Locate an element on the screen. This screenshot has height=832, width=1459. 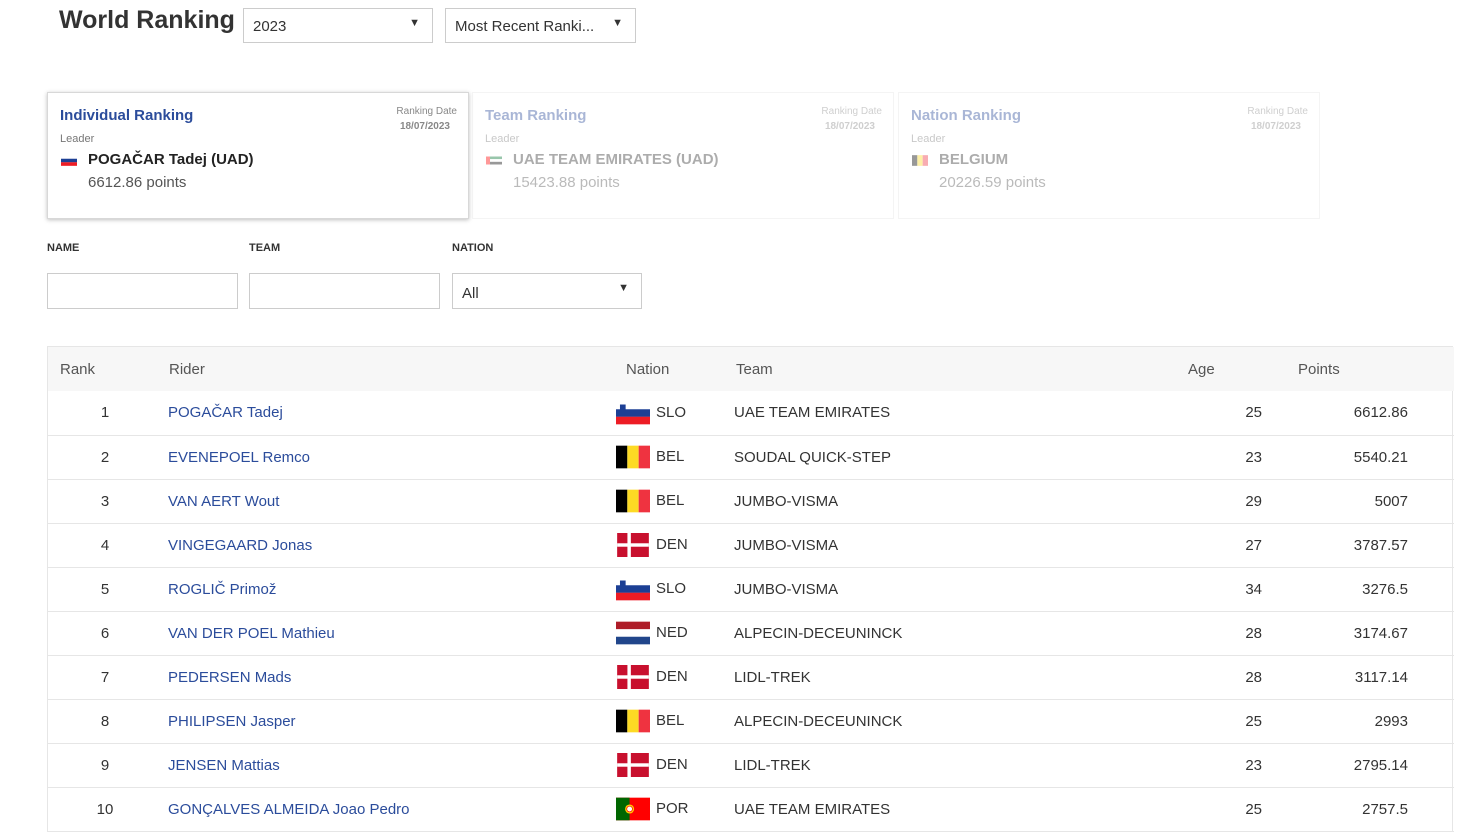
leader-name: POGAČAR Tadej (UAD) is located at coordinates (171, 159).